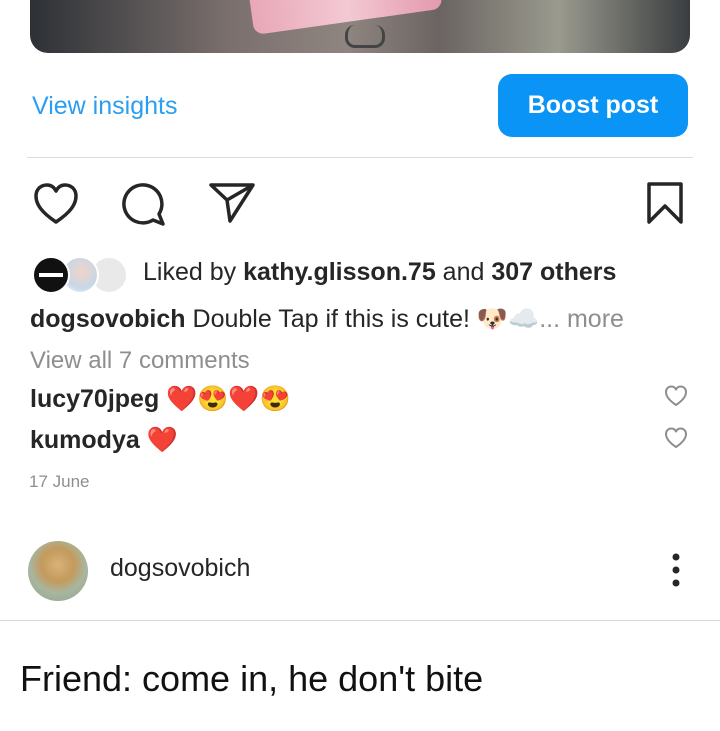 The width and height of the screenshot is (720, 731). What do you see at coordinates (232, 203) in the screenshot?
I see `share-icon` at bounding box center [232, 203].